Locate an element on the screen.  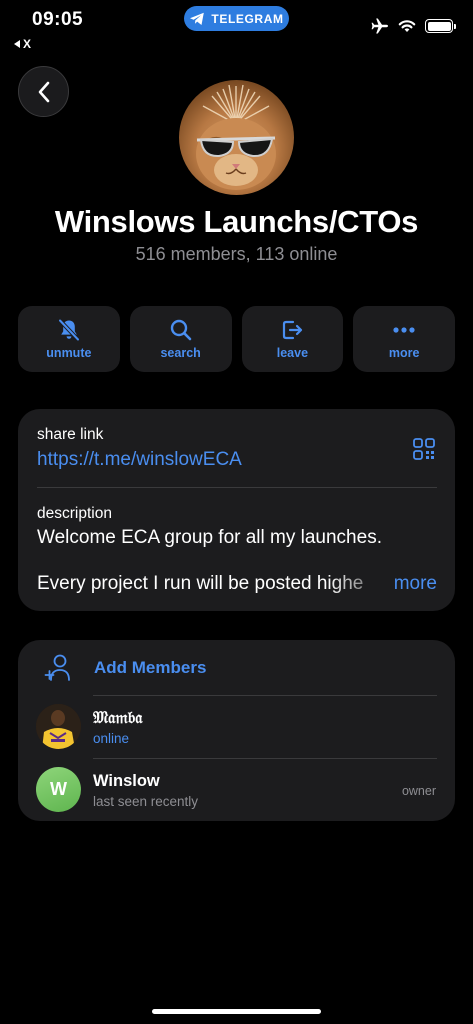
more-label: more is located at coordinates (404, 353).